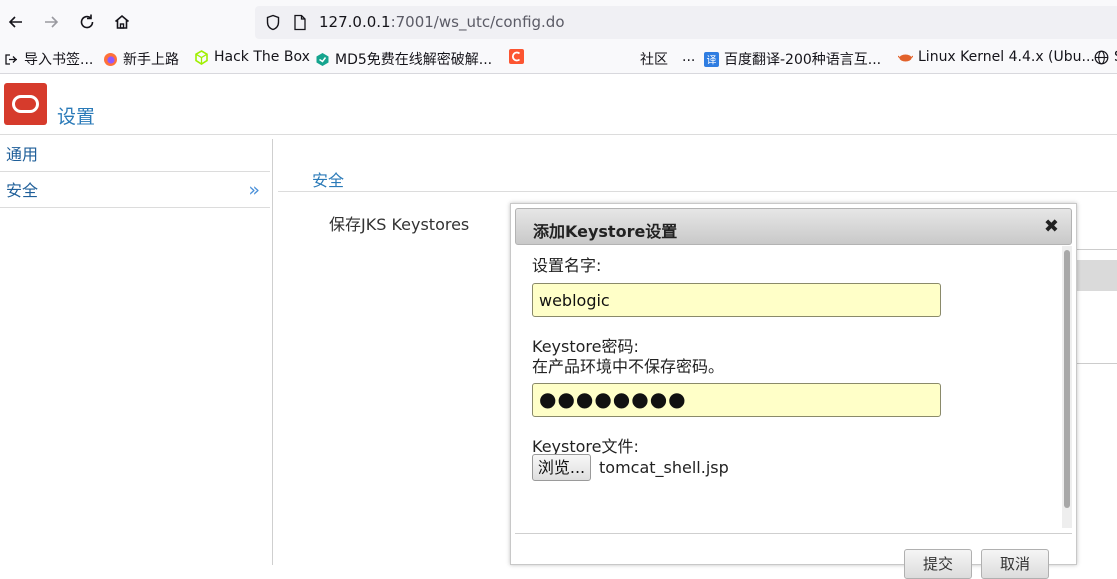  I want to click on password-mask: ●●●●●●●●, so click(613, 399).